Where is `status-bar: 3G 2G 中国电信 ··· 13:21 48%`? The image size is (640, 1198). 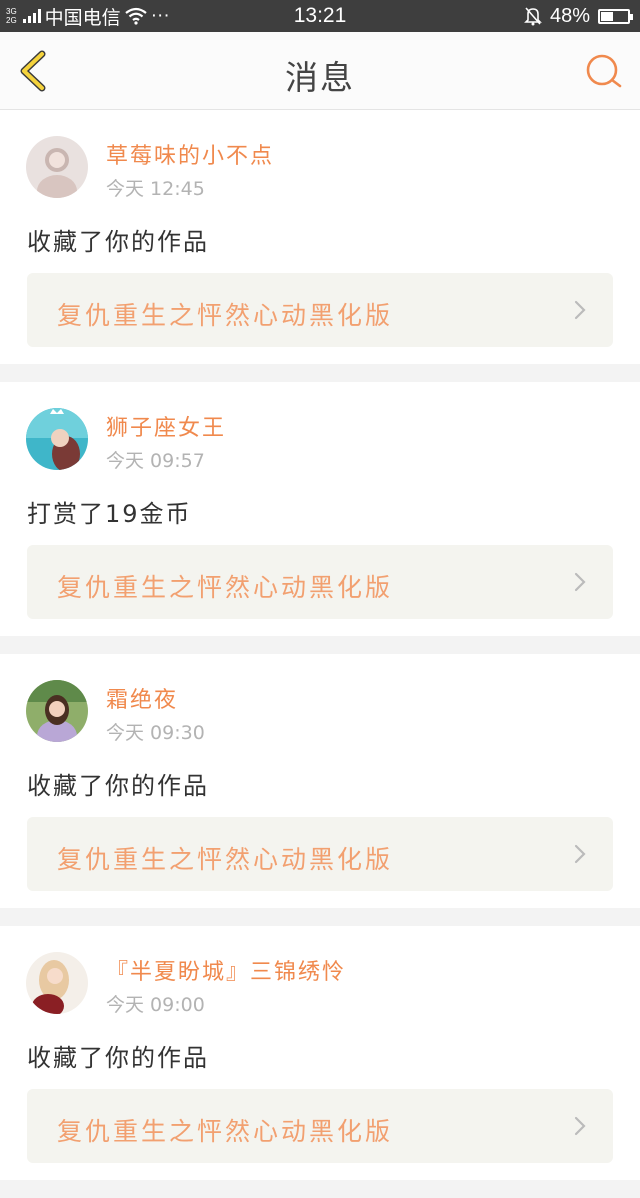
status-bar: 3G 2G 中国电信 ··· 13:21 48% is located at coordinates (320, 16).